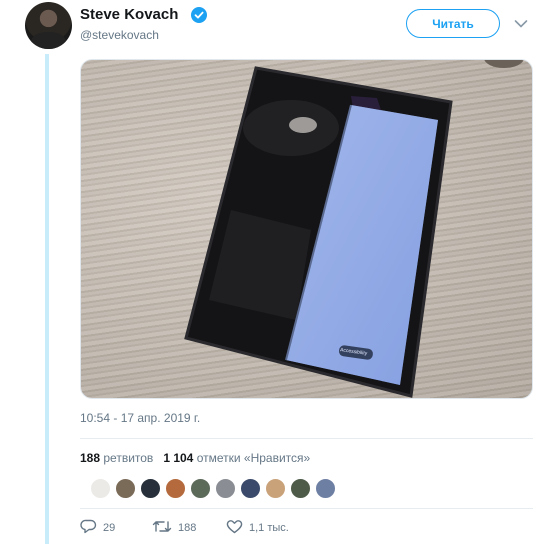  What do you see at coordinates (174, 528) in the screenshot?
I see `retweet-button: 188` at bounding box center [174, 528].